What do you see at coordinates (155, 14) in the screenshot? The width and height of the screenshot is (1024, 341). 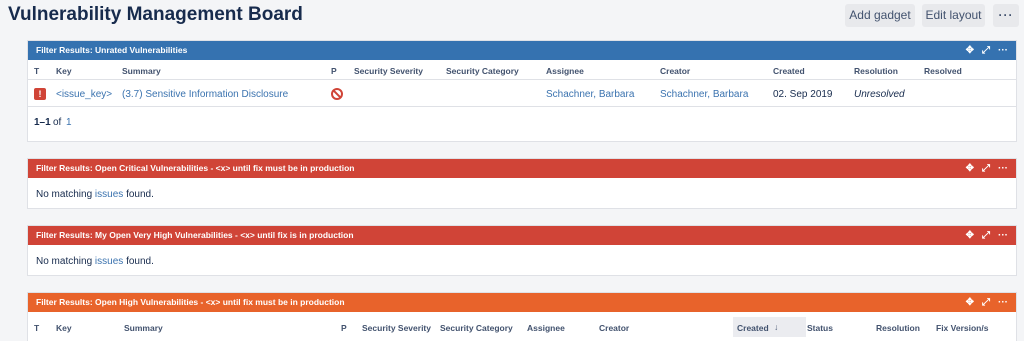 I see `page-title: Vulnerability Management Board` at bounding box center [155, 14].